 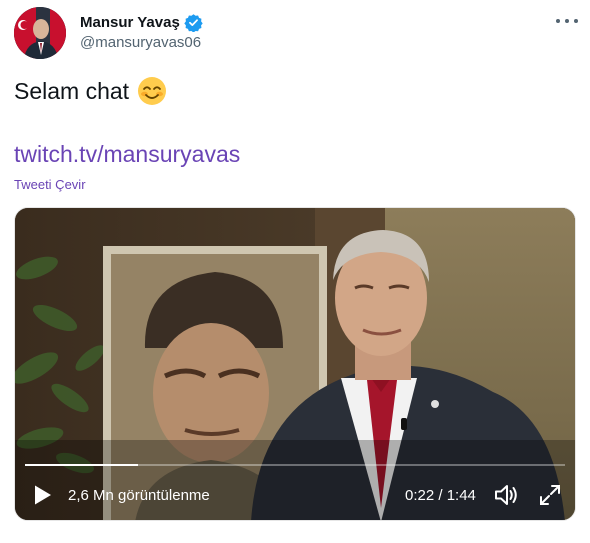 What do you see at coordinates (43, 495) in the screenshot?
I see `play-icon` at bounding box center [43, 495].